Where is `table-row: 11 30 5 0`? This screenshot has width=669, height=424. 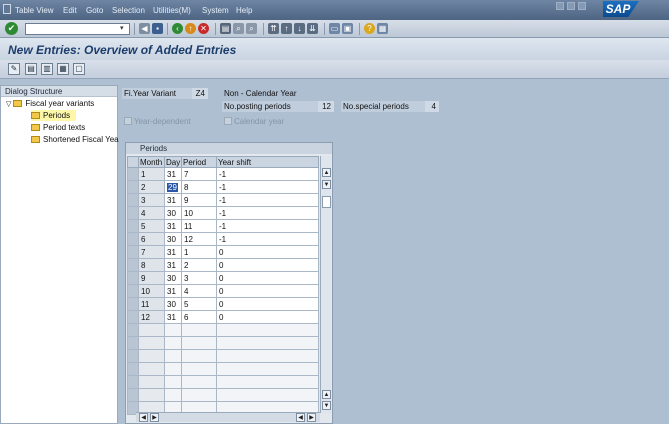
table-row: 11 30 5 0 is located at coordinates (223, 304).